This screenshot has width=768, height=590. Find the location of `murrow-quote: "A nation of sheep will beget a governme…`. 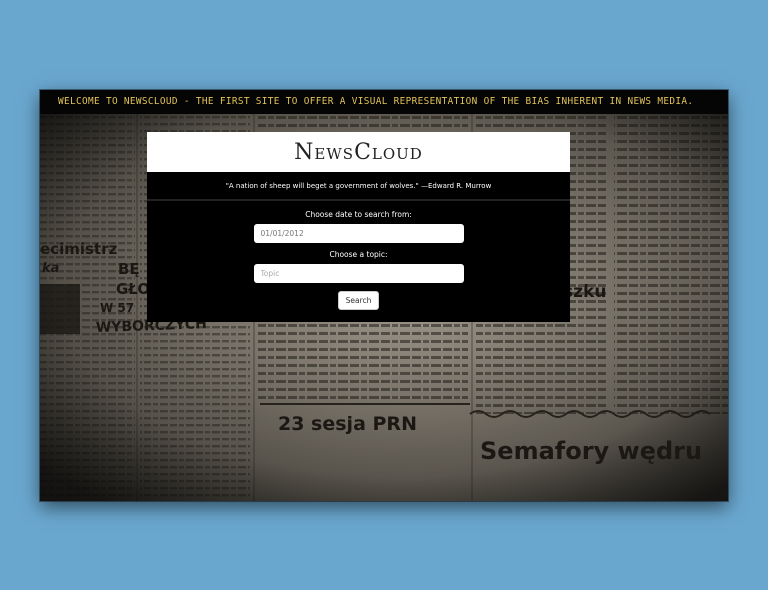

murrow-quote: "A nation of sheep will beget a governme… is located at coordinates (358, 186).